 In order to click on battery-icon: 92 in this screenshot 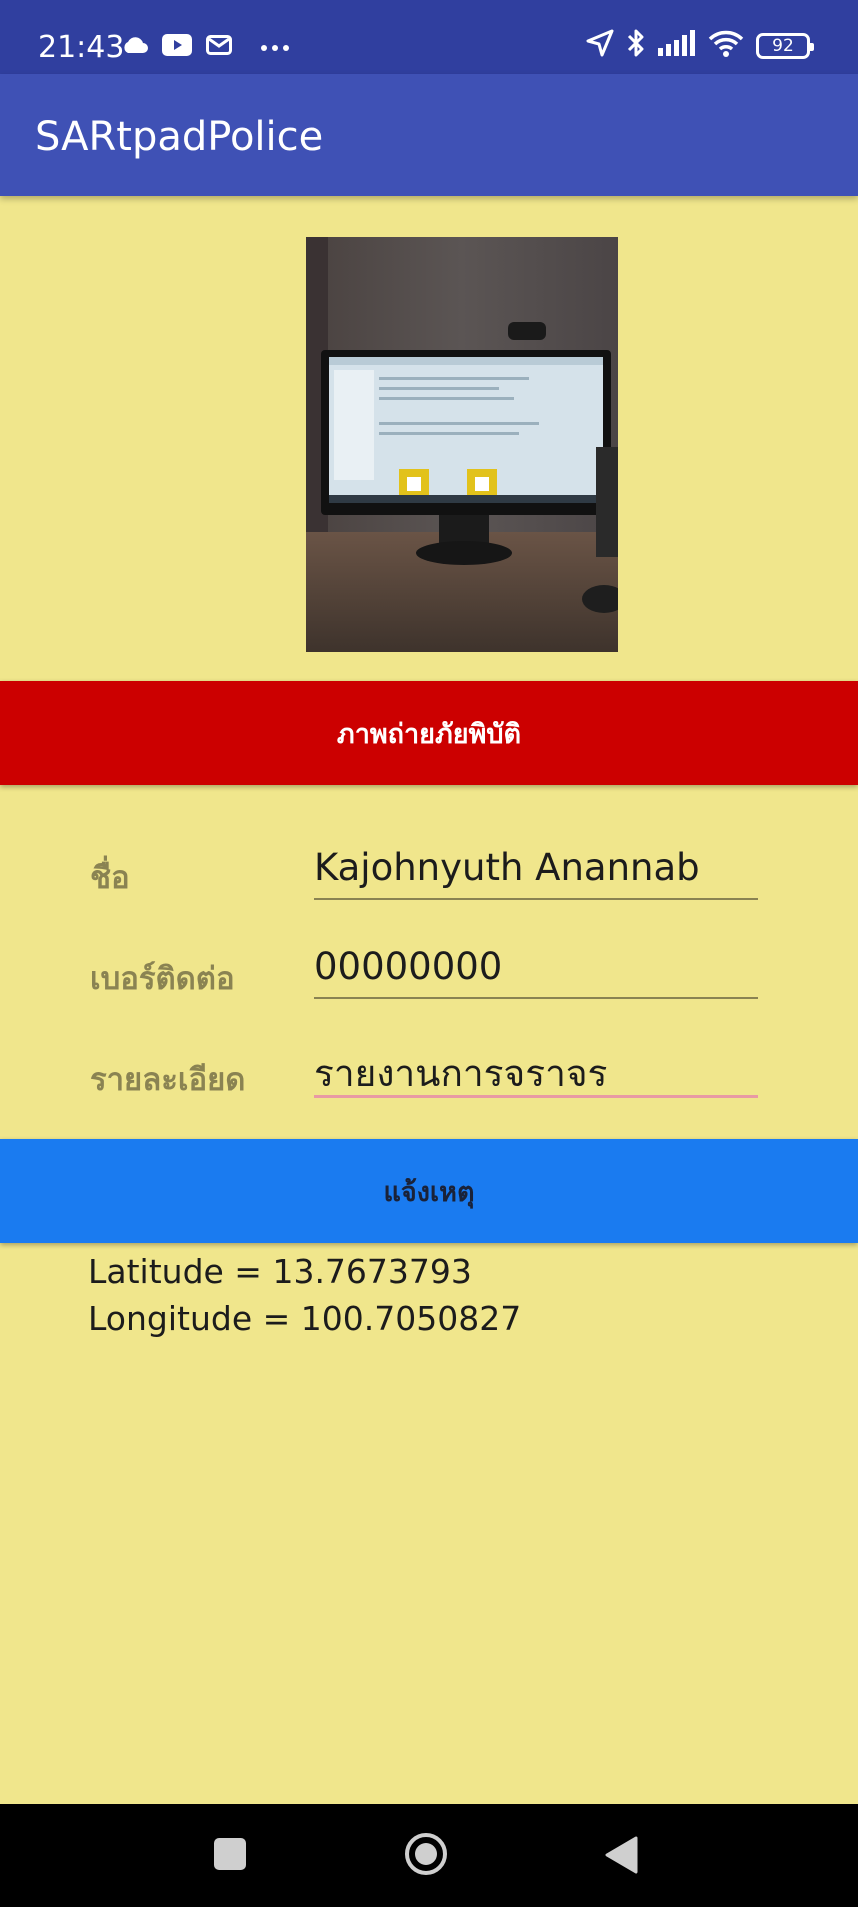, I will do `click(785, 45)`.